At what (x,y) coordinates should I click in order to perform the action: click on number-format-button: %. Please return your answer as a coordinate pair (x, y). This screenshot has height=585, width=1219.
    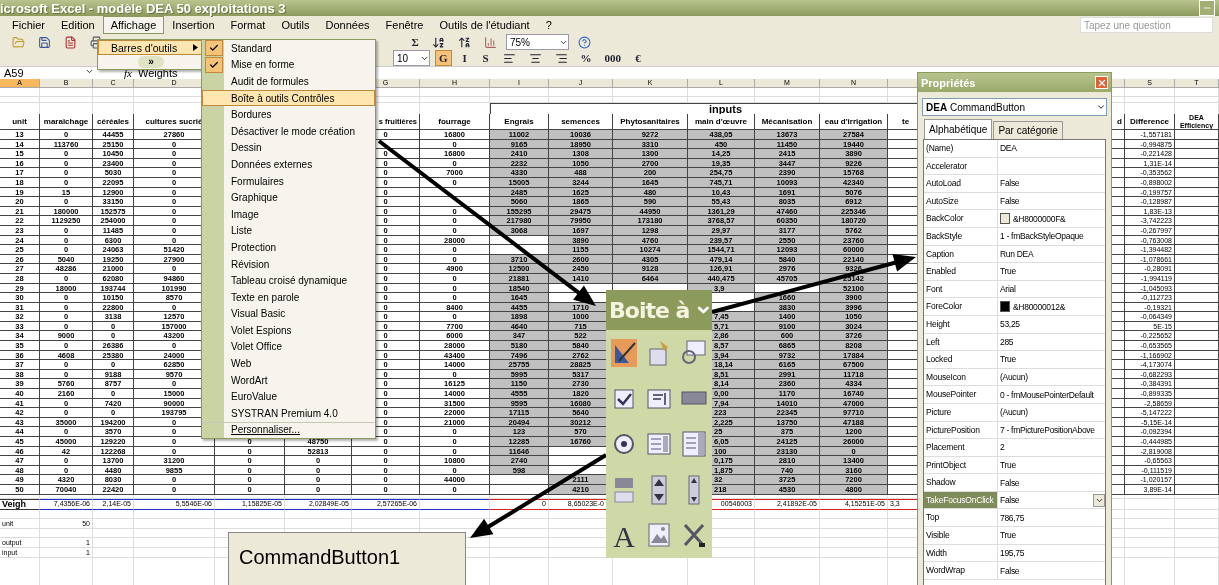
    Looking at the image, I should click on (586, 58).